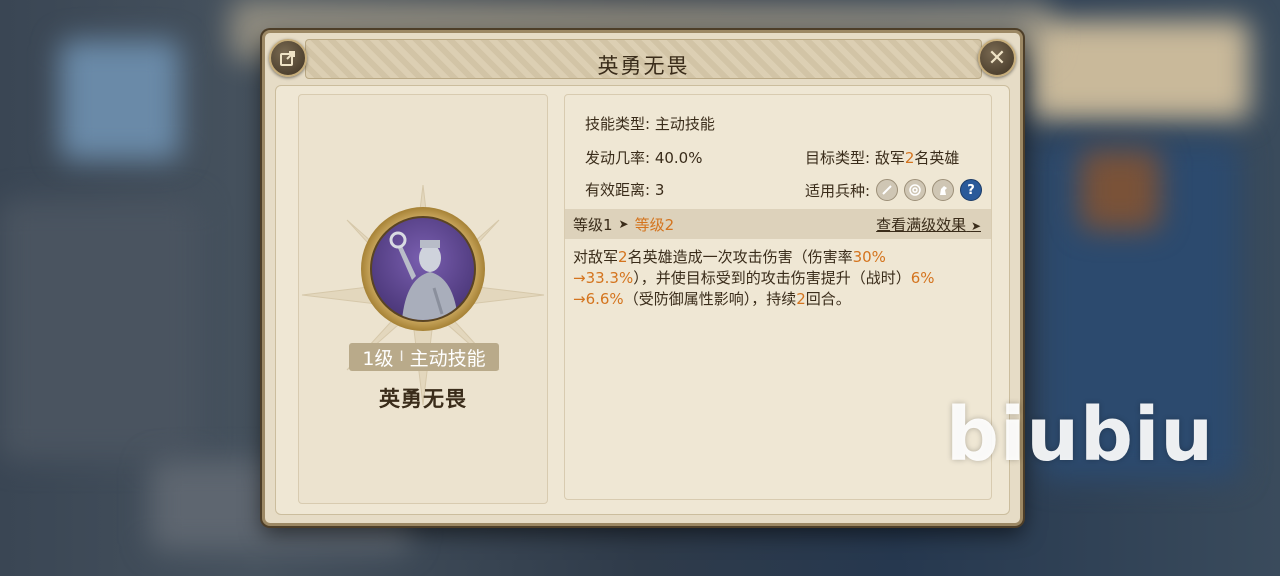  Describe the element at coordinates (401, 357) in the screenshot. I see `badge-separator: I` at that location.